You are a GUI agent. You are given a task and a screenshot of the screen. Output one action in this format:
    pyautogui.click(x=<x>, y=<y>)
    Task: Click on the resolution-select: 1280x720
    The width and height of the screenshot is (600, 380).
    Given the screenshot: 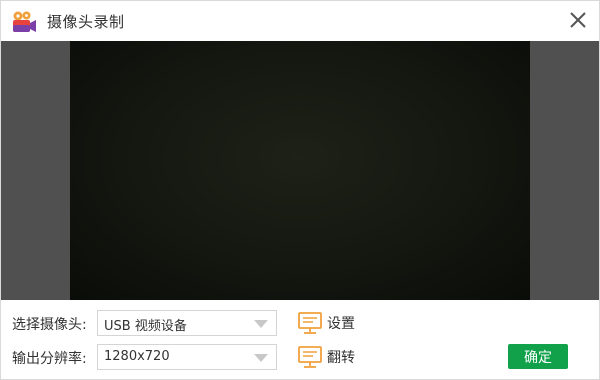 What is the action you would take?
    pyautogui.click(x=187, y=357)
    